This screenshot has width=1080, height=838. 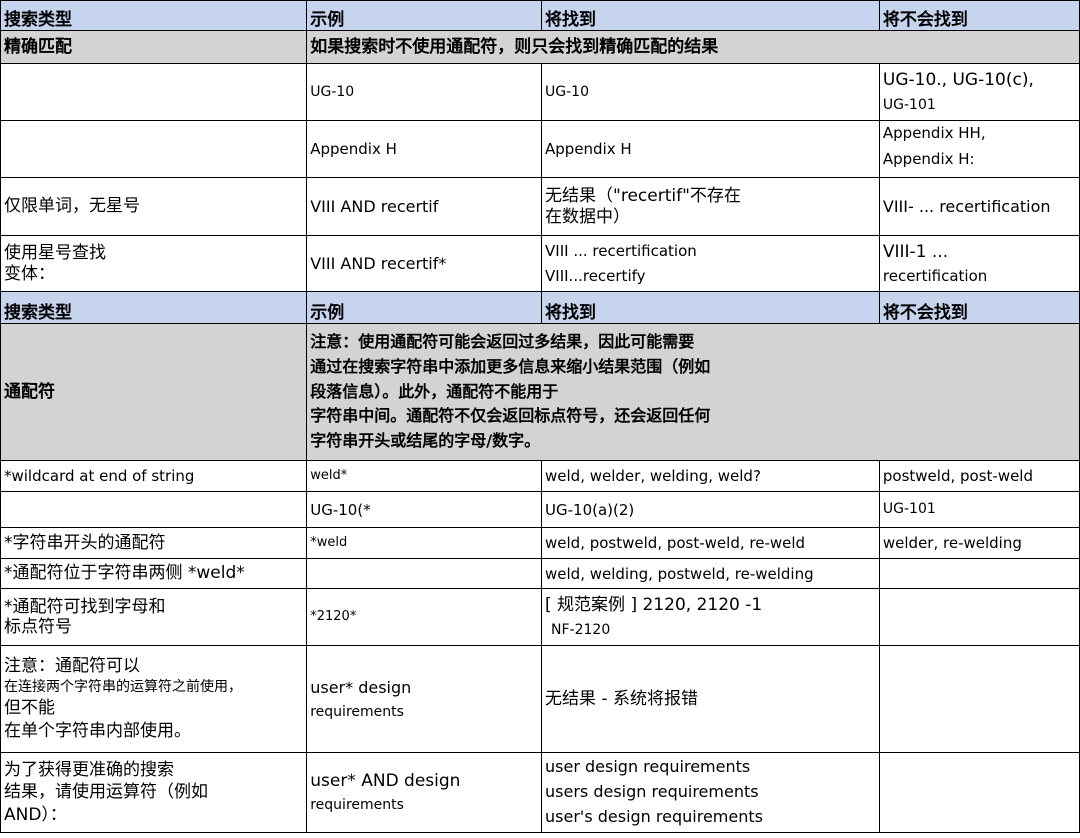 I want to click on example-cell: VIII AND recertif*, so click(x=424, y=263).